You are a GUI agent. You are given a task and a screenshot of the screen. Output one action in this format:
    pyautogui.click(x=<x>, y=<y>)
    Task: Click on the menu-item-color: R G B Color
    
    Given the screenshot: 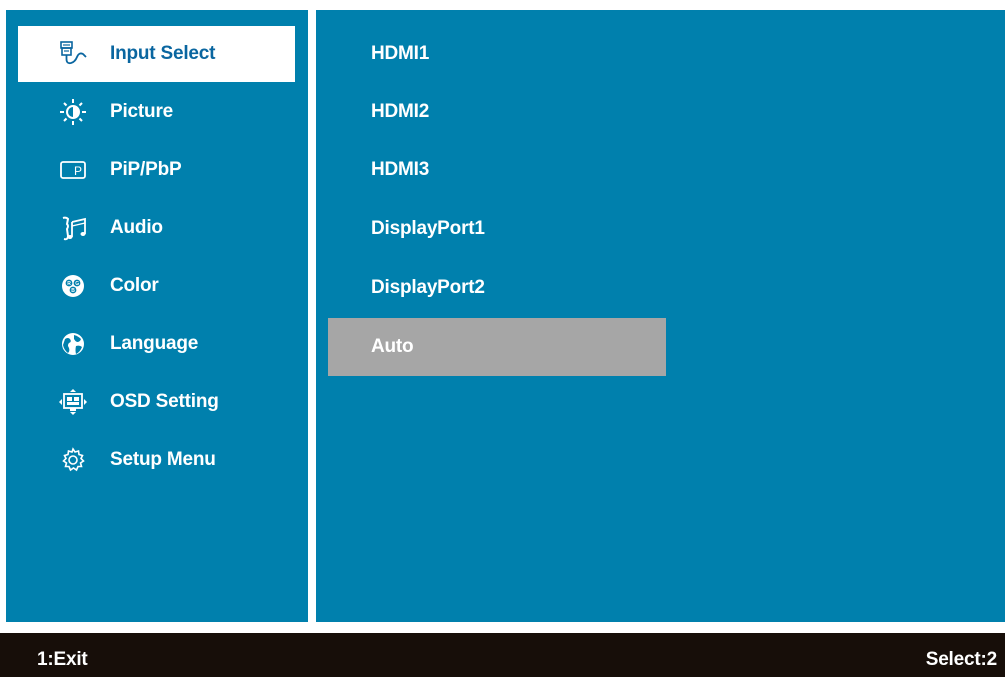 What is the action you would take?
    pyautogui.click(x=156, y=286)
    